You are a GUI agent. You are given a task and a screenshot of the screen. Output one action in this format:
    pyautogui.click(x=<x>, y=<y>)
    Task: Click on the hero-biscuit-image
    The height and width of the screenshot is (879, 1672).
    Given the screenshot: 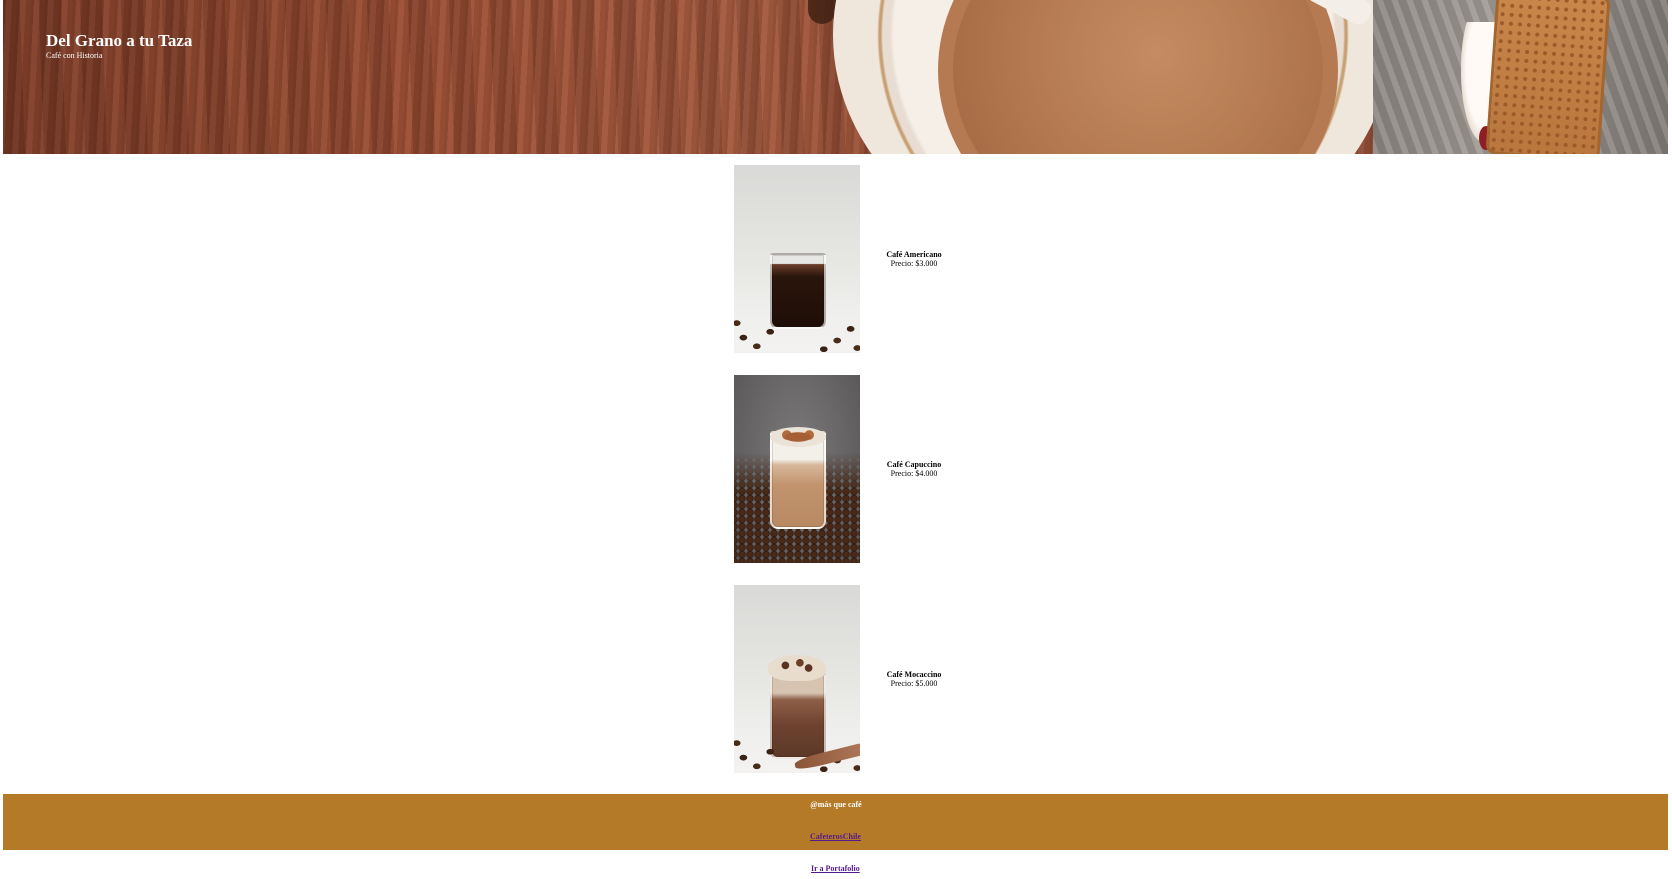 What is the action you would take?
    pyautogui.click(x=1548, y=77)
    